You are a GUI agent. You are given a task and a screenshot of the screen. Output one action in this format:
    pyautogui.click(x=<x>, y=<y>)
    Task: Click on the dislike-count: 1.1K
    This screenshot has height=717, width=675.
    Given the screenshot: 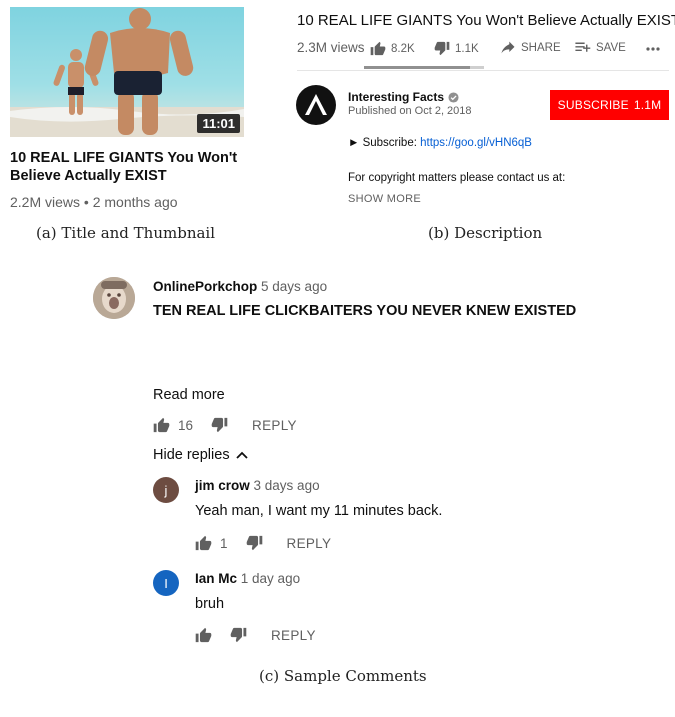 What is the action you would take?
    pyautogui.click(x=467, y=48)
    